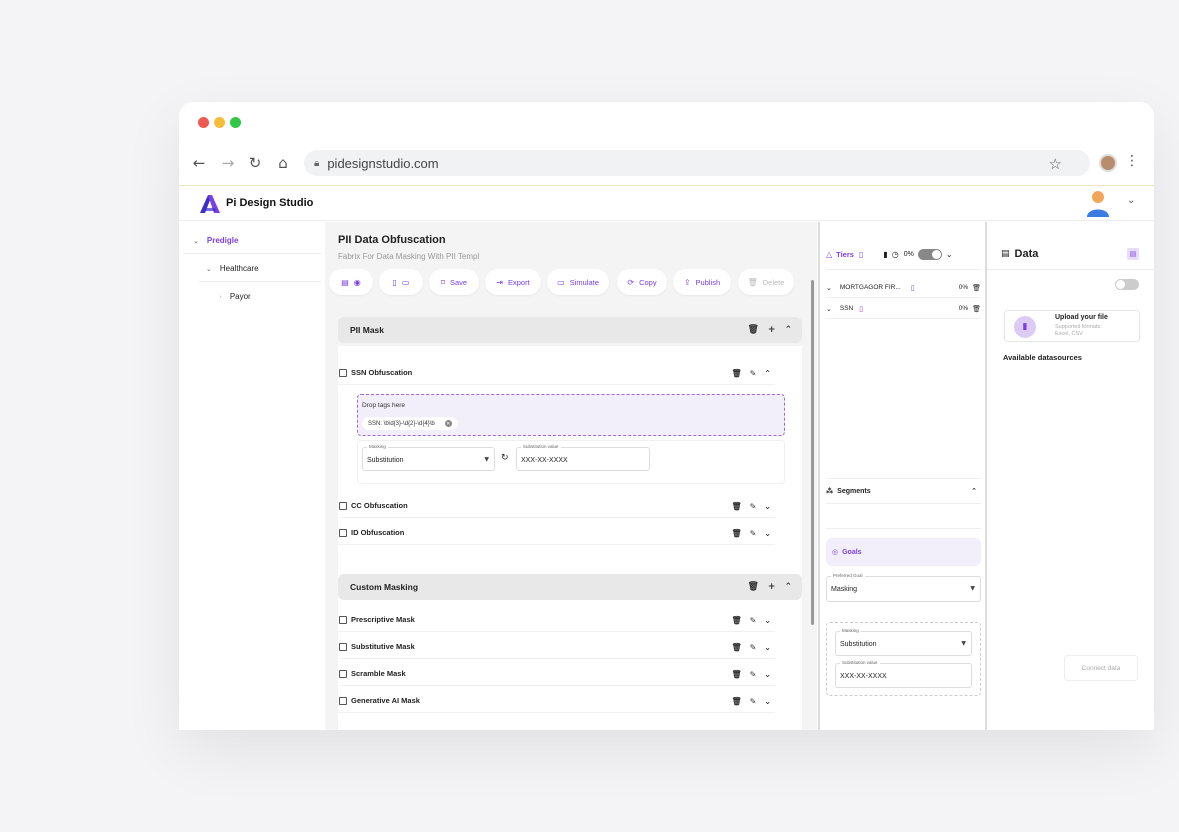  Describe the element at coordinates (903, 552) in the screenshot. I see `goals-header: ◎ Goals` at that location.